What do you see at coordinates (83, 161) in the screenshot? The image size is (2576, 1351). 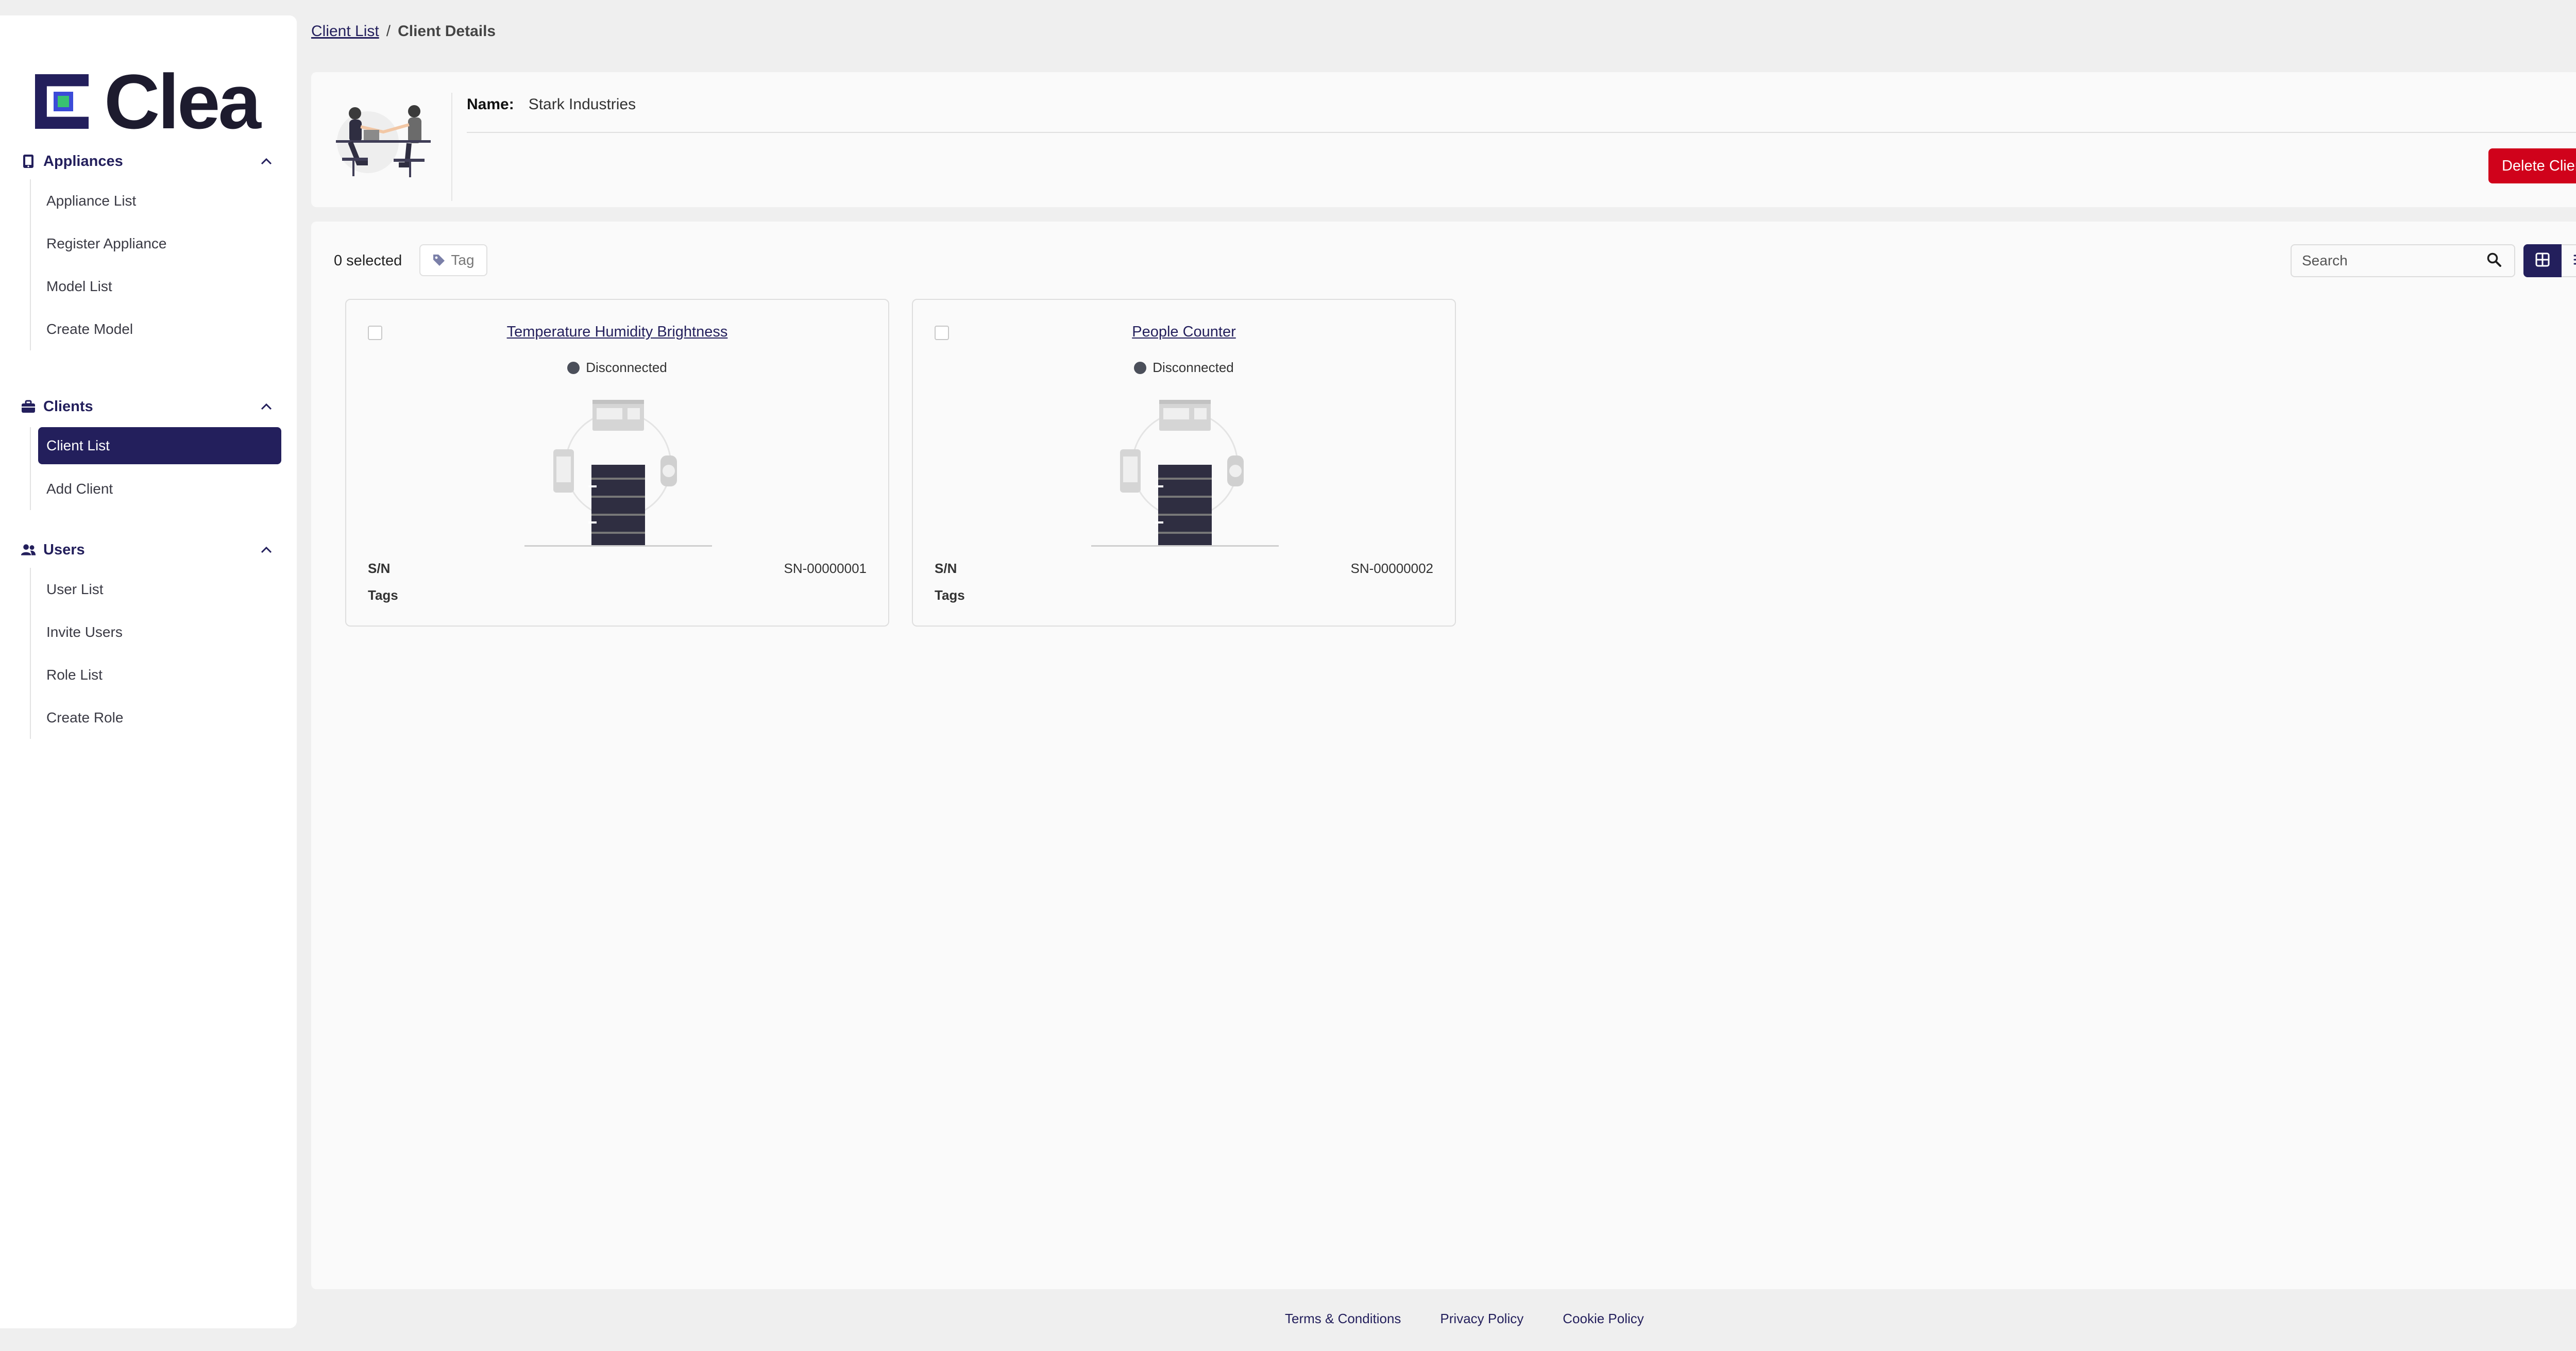 I see `nav-header-label: Appliances` at bounding box center [83, 161].